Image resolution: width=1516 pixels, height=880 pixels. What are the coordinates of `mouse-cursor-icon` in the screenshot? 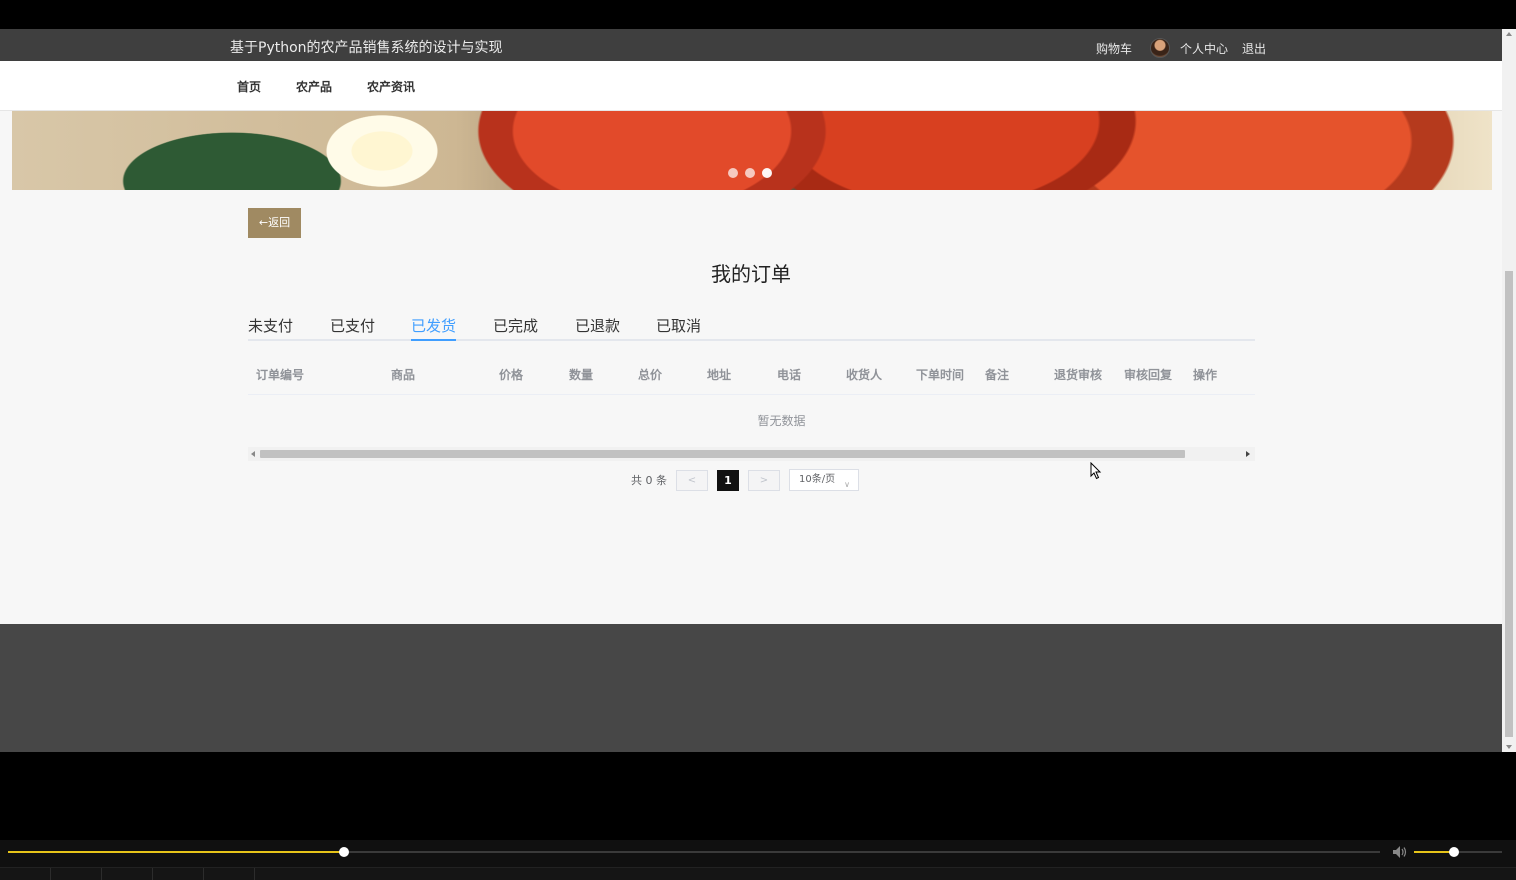 It's located at (1096, 471).